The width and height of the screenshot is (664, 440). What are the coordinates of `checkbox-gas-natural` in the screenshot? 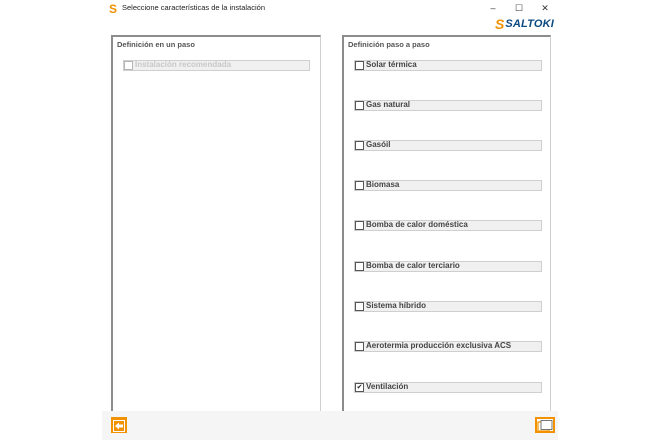 It's located at (359, 105).